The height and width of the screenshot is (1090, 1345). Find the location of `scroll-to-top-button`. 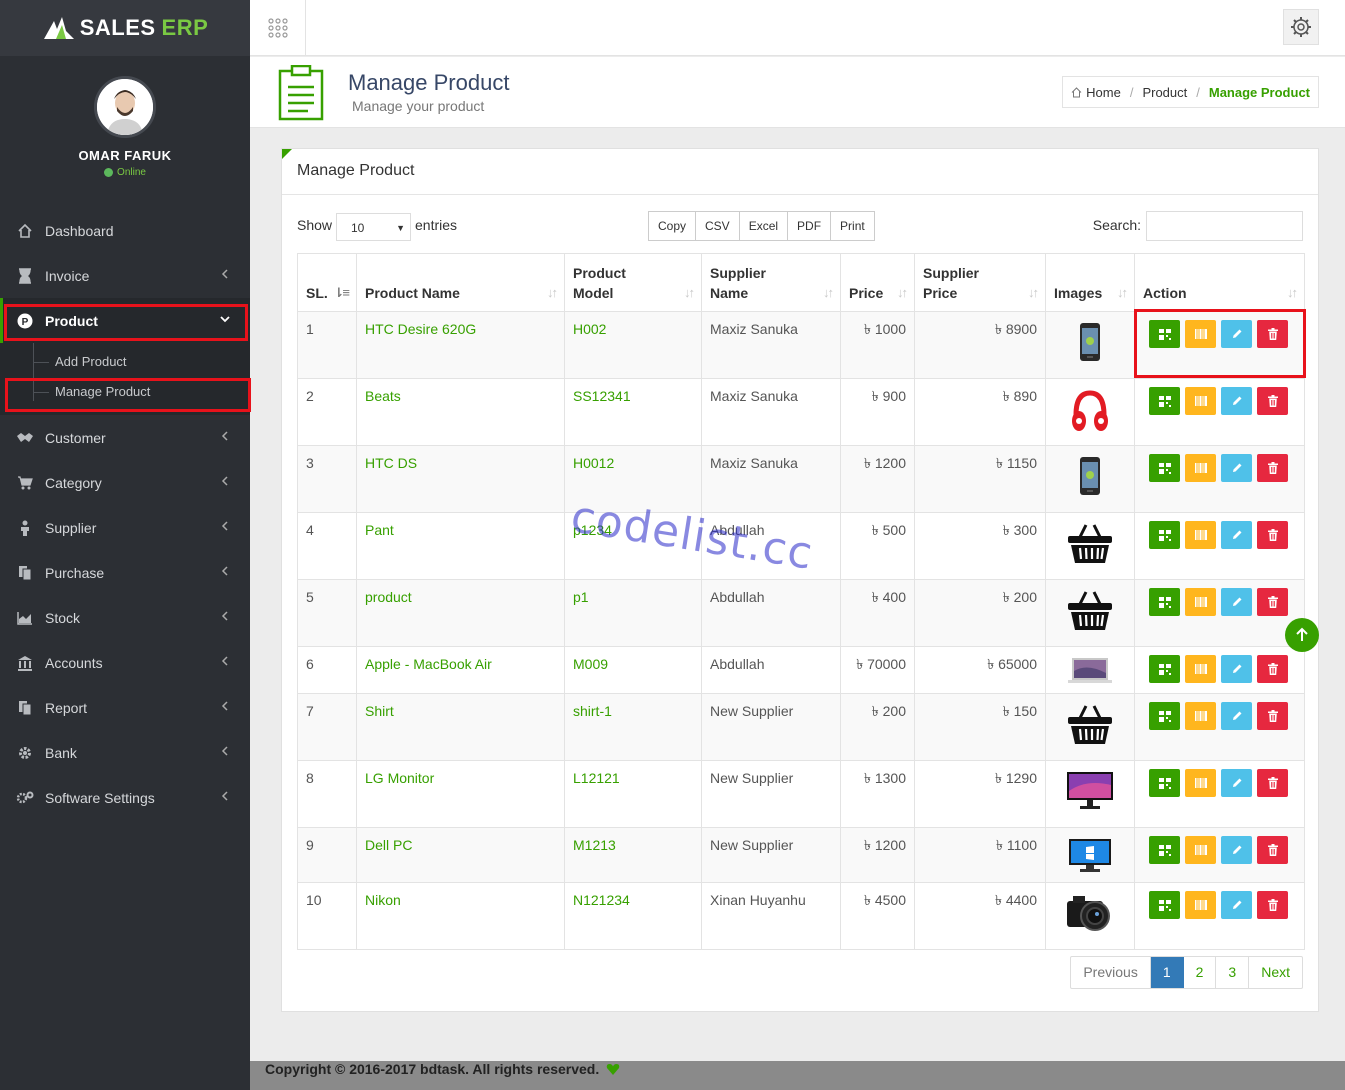

scroll-to-top-button is located at coordinates (1302, 635).